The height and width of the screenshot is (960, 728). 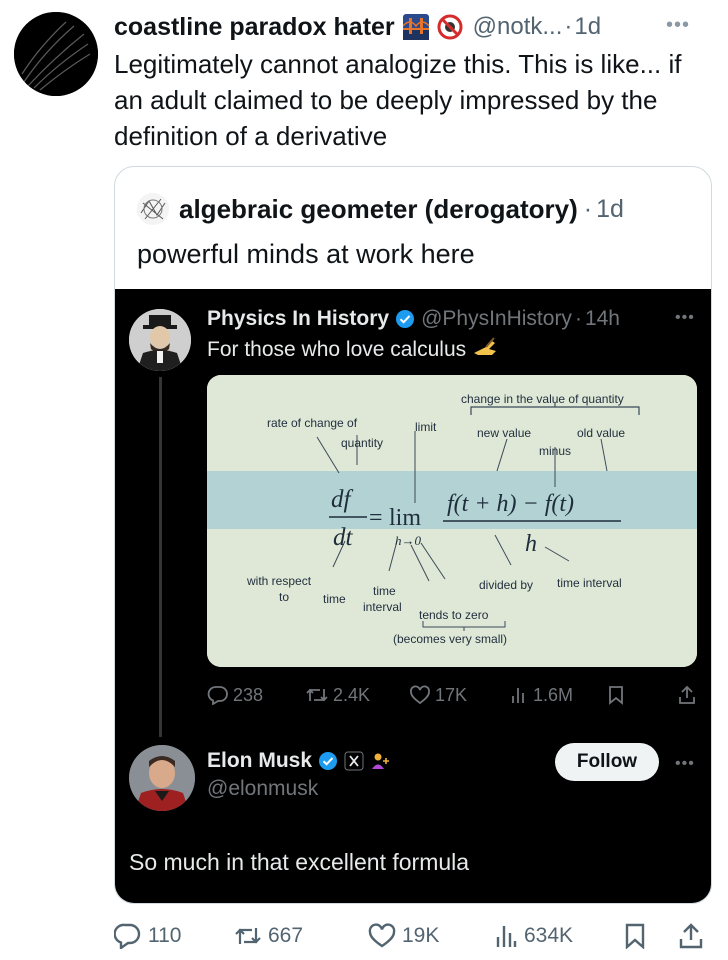 What do you see at coordinates (405, 518) in the screenshot?
I see `formula-lim: lim` at bounding box center [405, 518].